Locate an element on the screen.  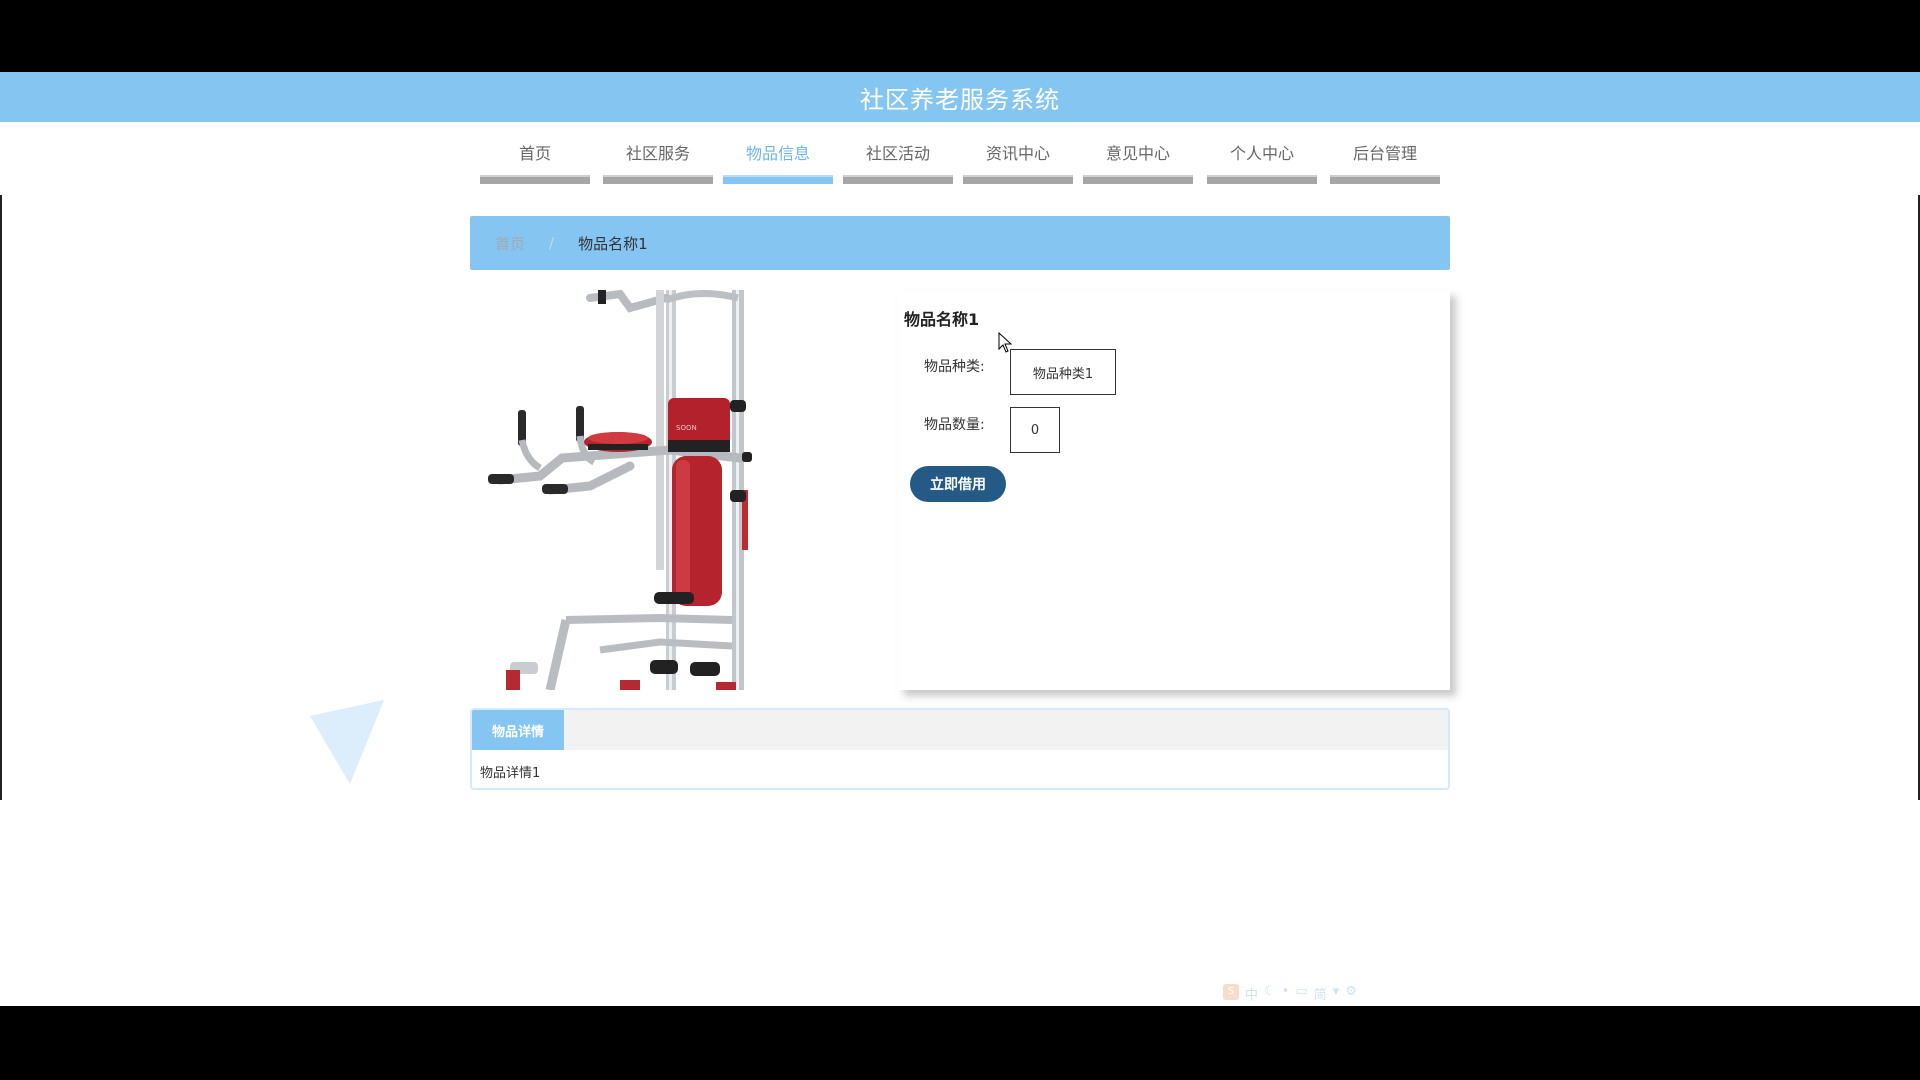
nav-item-admin: 后台管理 is located at coordinates (1385, 163).